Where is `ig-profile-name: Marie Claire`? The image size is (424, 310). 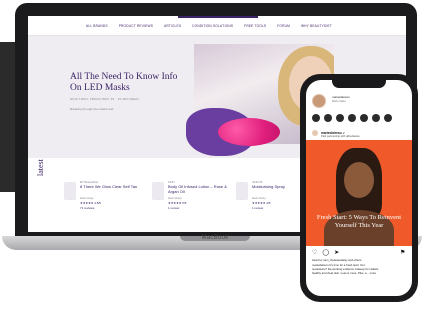 ig-profile-name: Marie Claire is located at coordinates (339, 101).